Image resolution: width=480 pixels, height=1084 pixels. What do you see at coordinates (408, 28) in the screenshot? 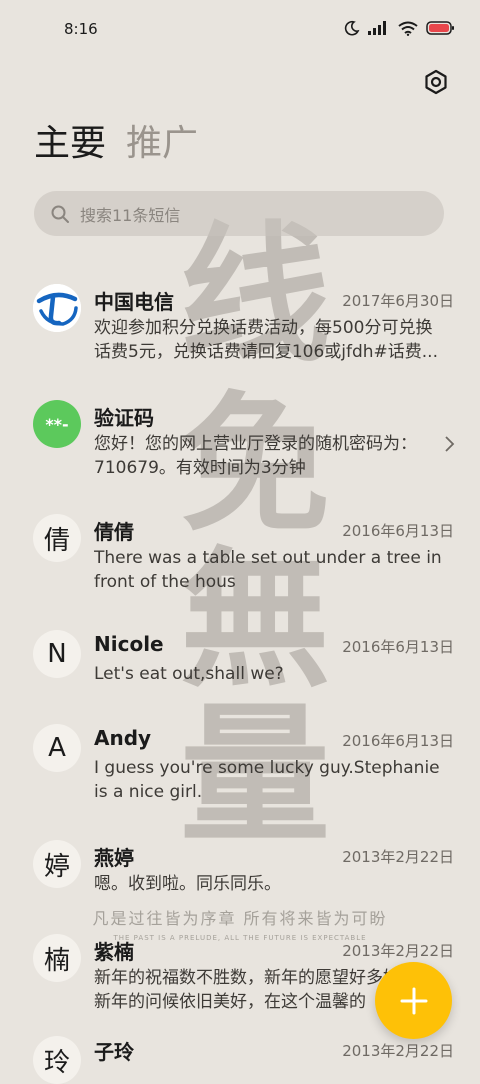
I see `wifi-icon` at bounding box center [408, 28].